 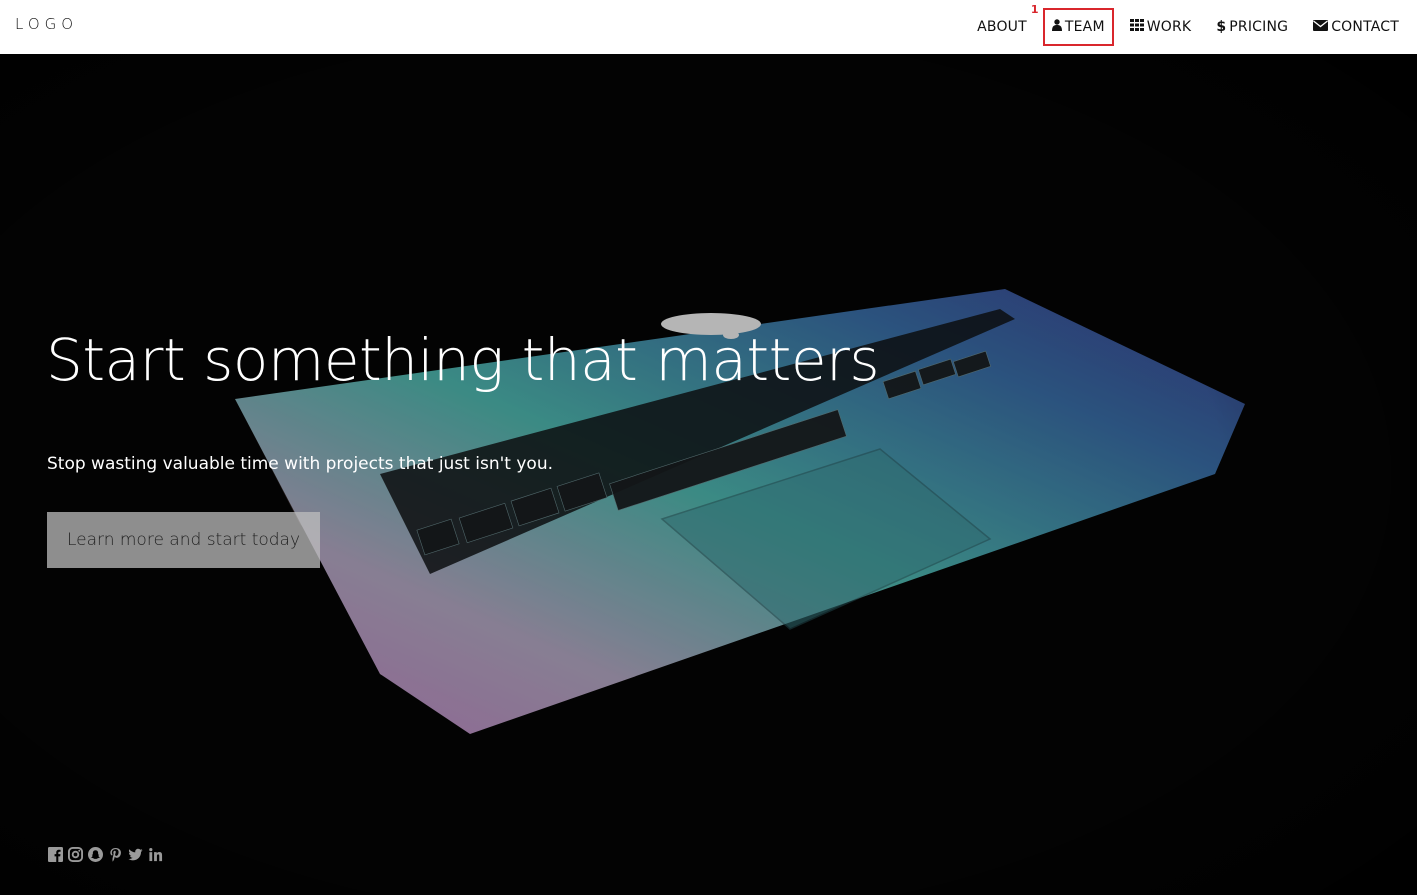 What do you see at coordinates (1056, 27) in the screenshot?
I see `user-icon` at bounding box center [1056, 27].